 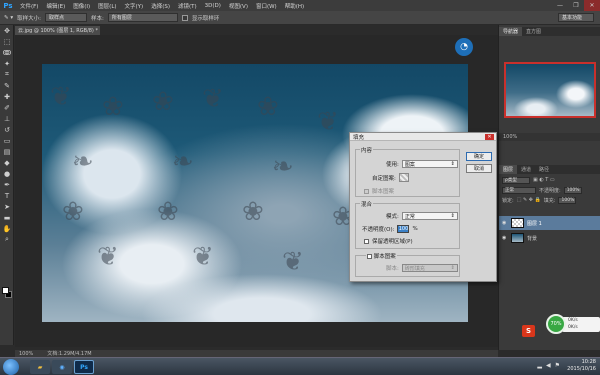 I want to click on path-select-tool-icon: ➤, so click(x=7, y=206).